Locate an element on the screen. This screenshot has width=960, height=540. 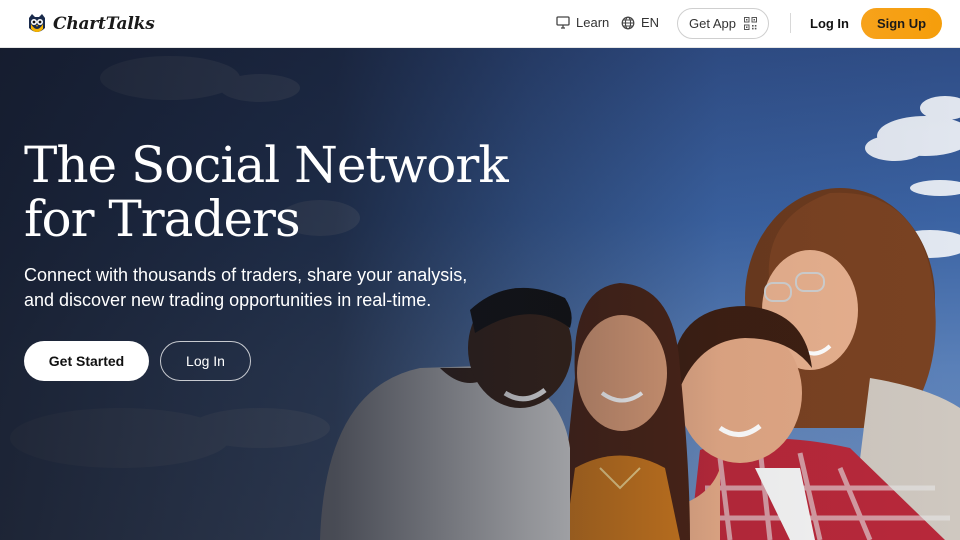
get-app-button: Get App is located at coordinates (723, 23).